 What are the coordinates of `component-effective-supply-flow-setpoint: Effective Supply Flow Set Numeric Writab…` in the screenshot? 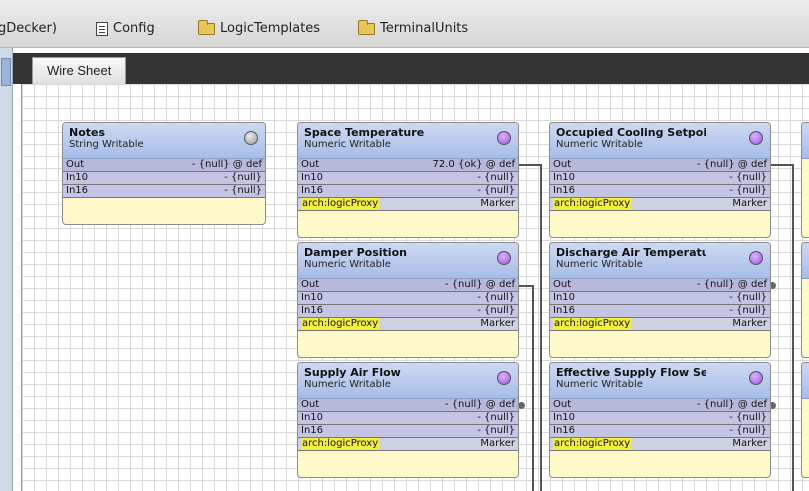 It's located at (660, 420).